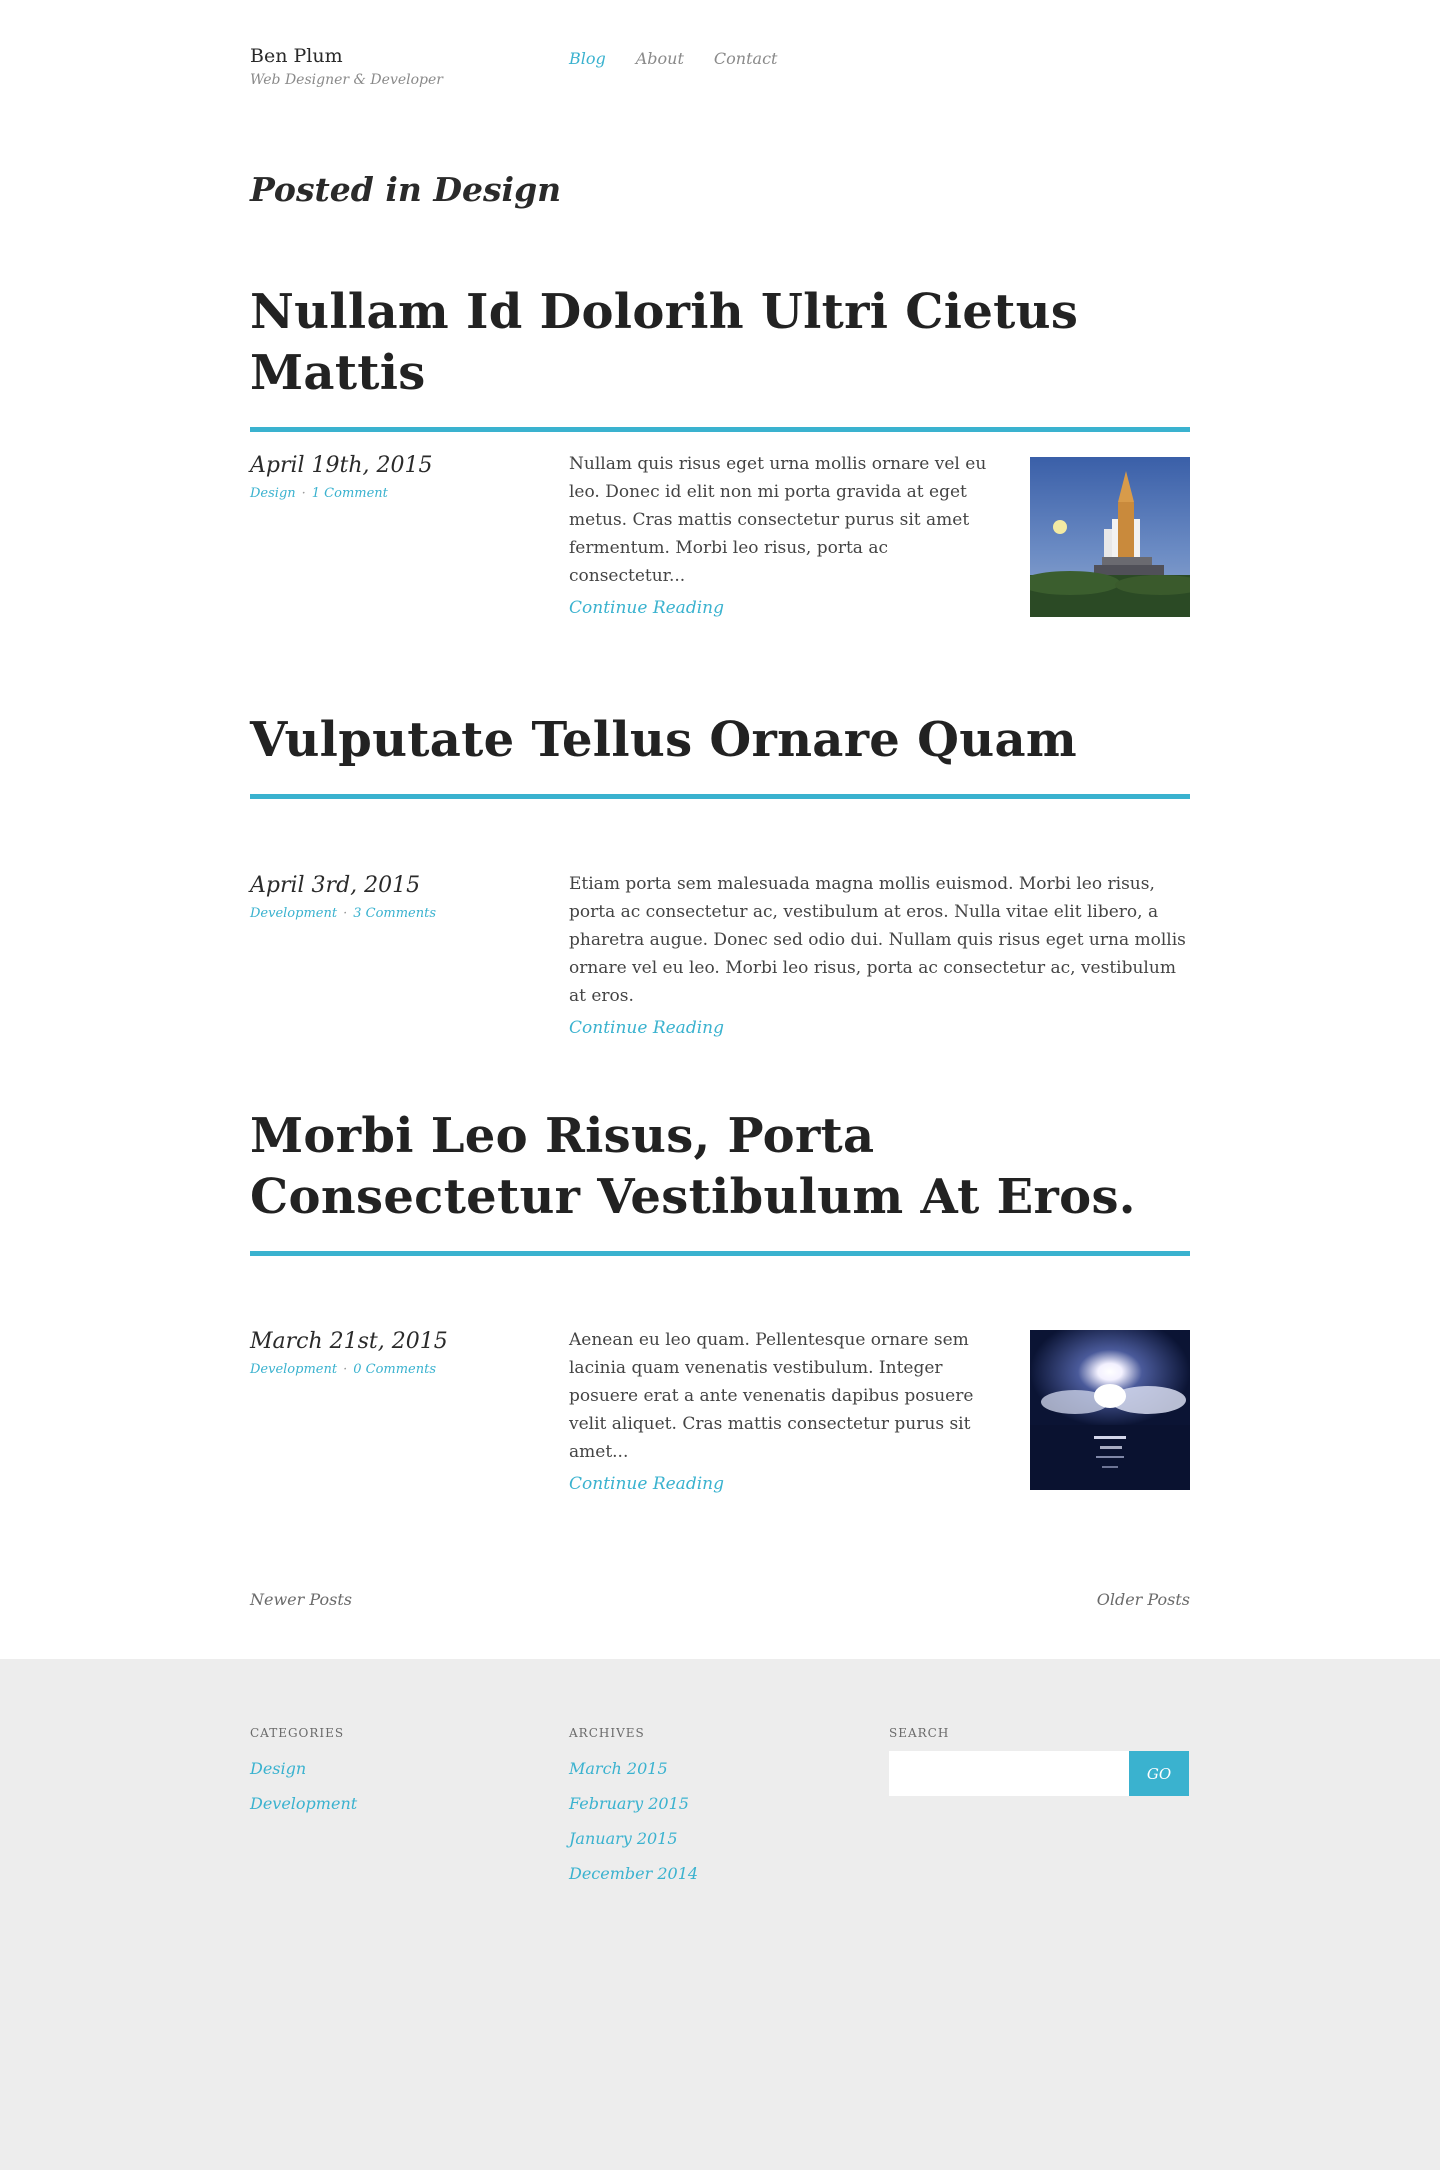 The height and width of the screenshot is (2170, 1440). I want to click on search-go-button: GO, so click(1159, 1773).